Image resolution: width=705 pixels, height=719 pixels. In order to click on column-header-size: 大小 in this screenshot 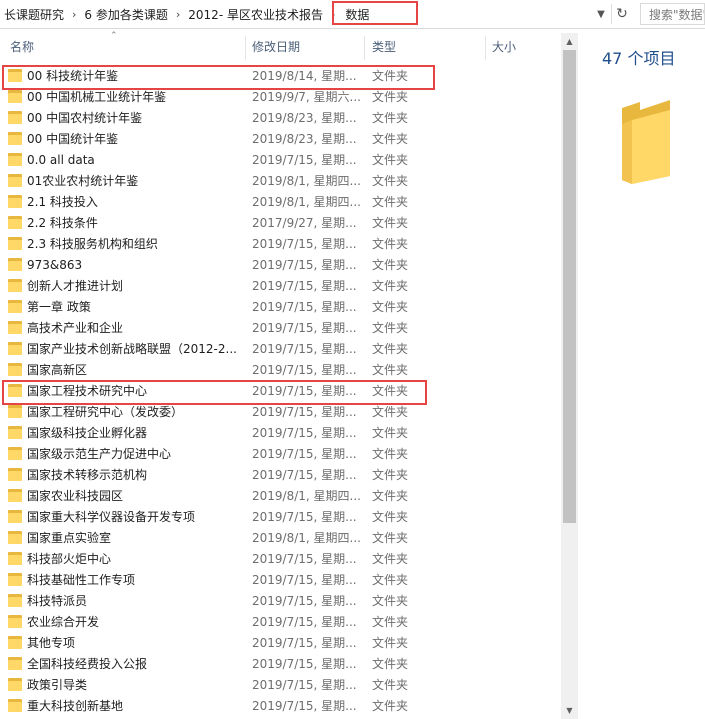, I will do `click(504, 47)`.